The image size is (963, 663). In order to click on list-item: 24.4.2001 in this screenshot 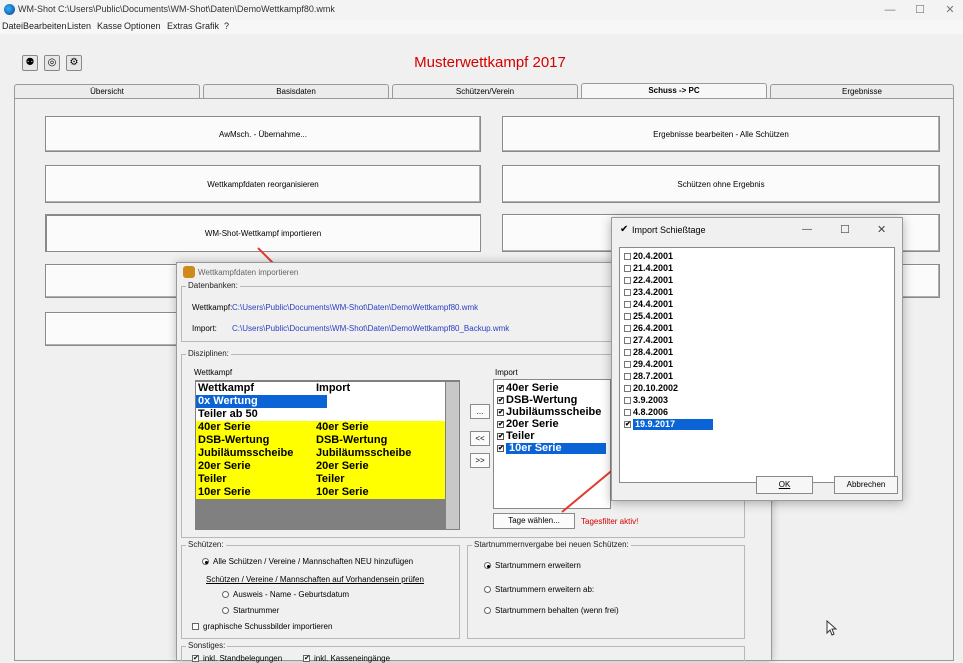, I will do `click(648, 304)`.